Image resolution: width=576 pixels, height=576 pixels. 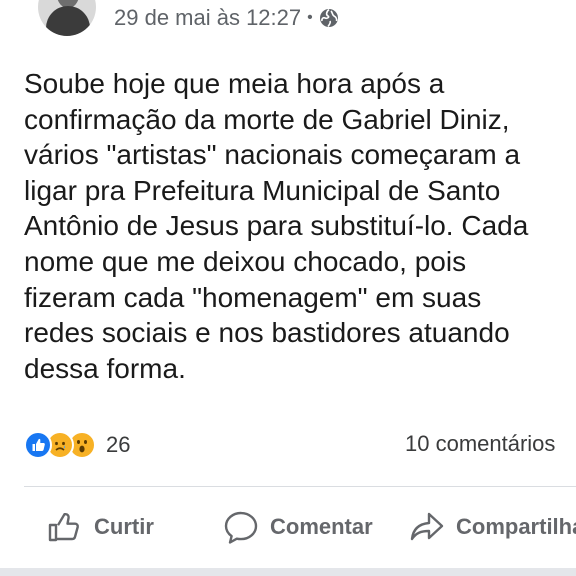 What do you see at coordinates (241, 527) in the screenshot?
I see `comment-icon` at bounding box center [241, 527].